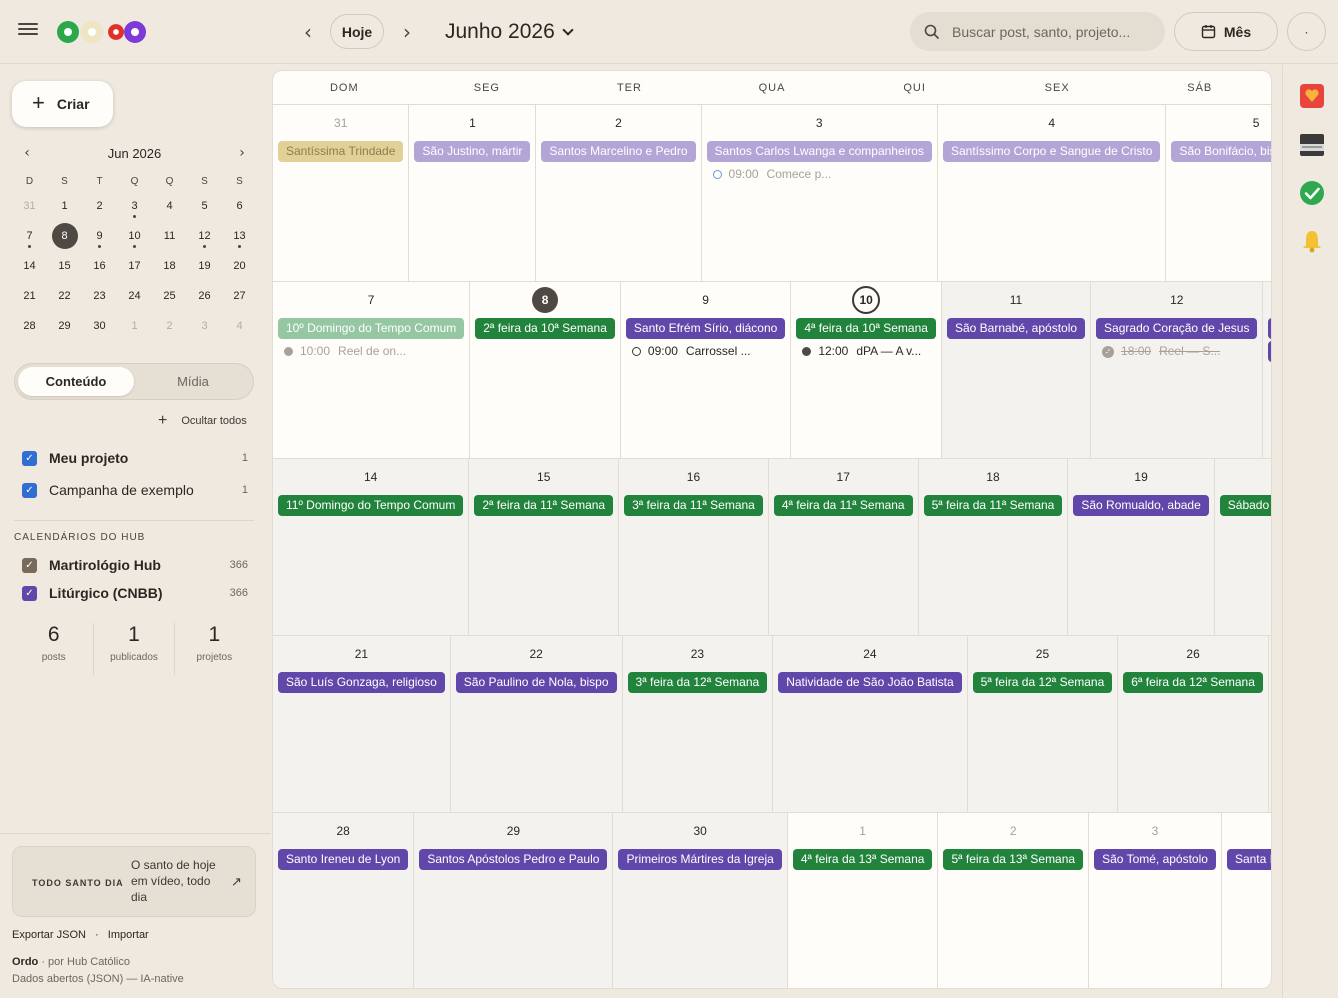 This screenshot has width=1338, height=998. Describe the element at coordinates (239, 236) in the screenshot. I see `mini-day: 13` at that location.